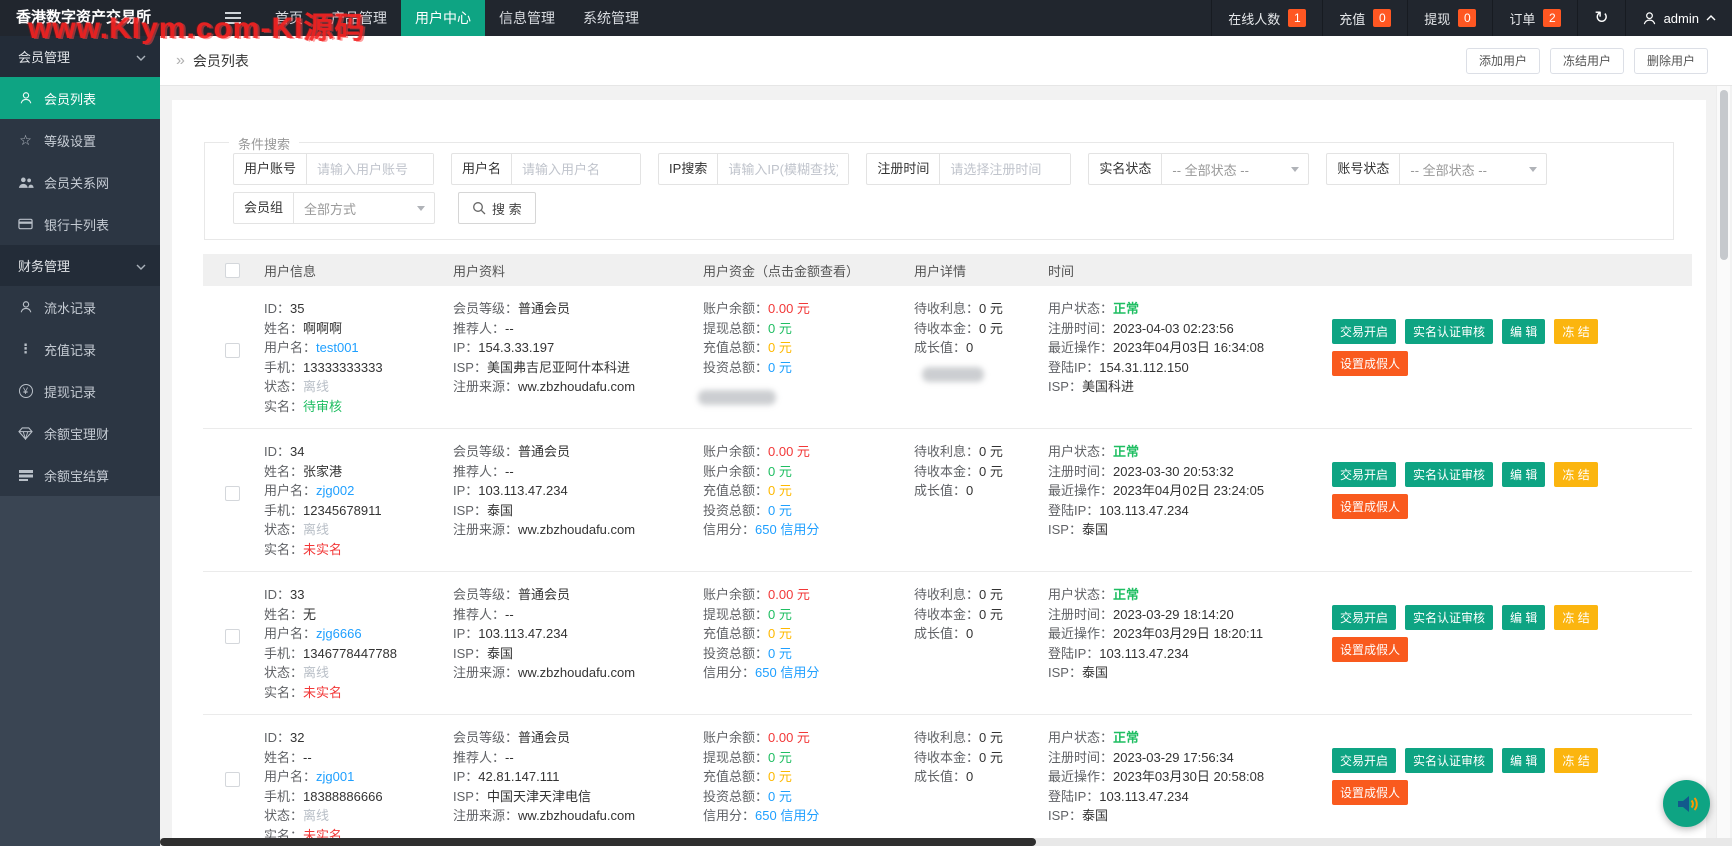 The width and height of the screenshot is (1732, 846). I want to click on sidebar-group-title: 会员管理, so click(80, 56).